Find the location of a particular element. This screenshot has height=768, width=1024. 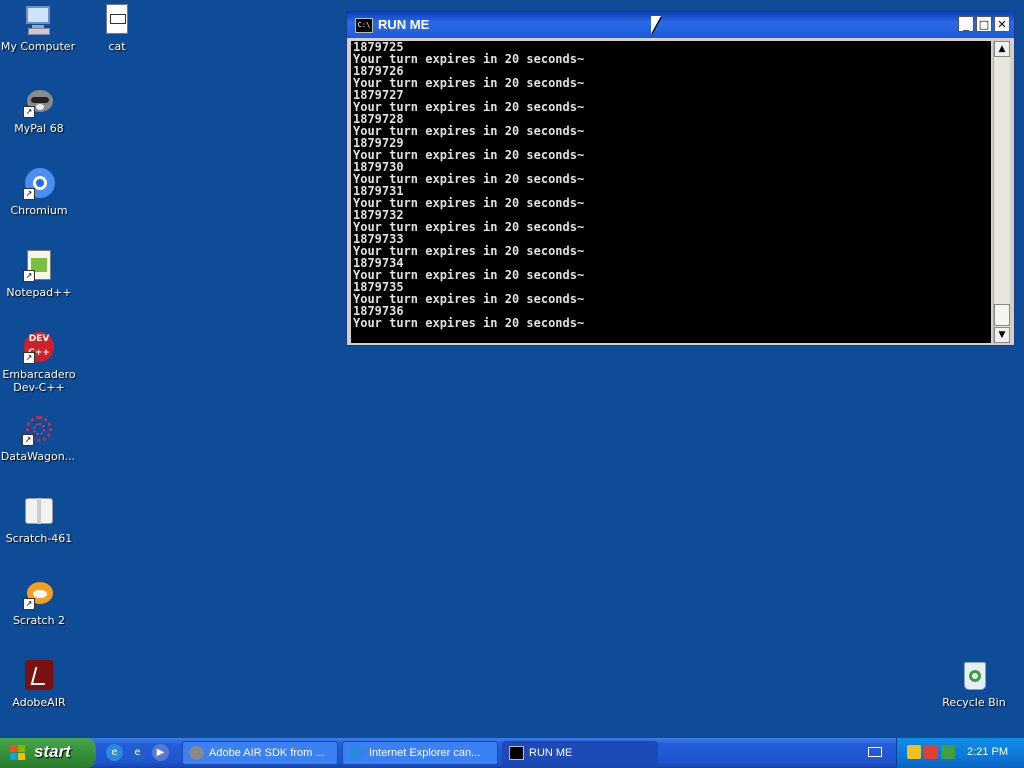

desktop-icon-scratch2: ↗ Scratch 2 is located at coordinates (39, 602).